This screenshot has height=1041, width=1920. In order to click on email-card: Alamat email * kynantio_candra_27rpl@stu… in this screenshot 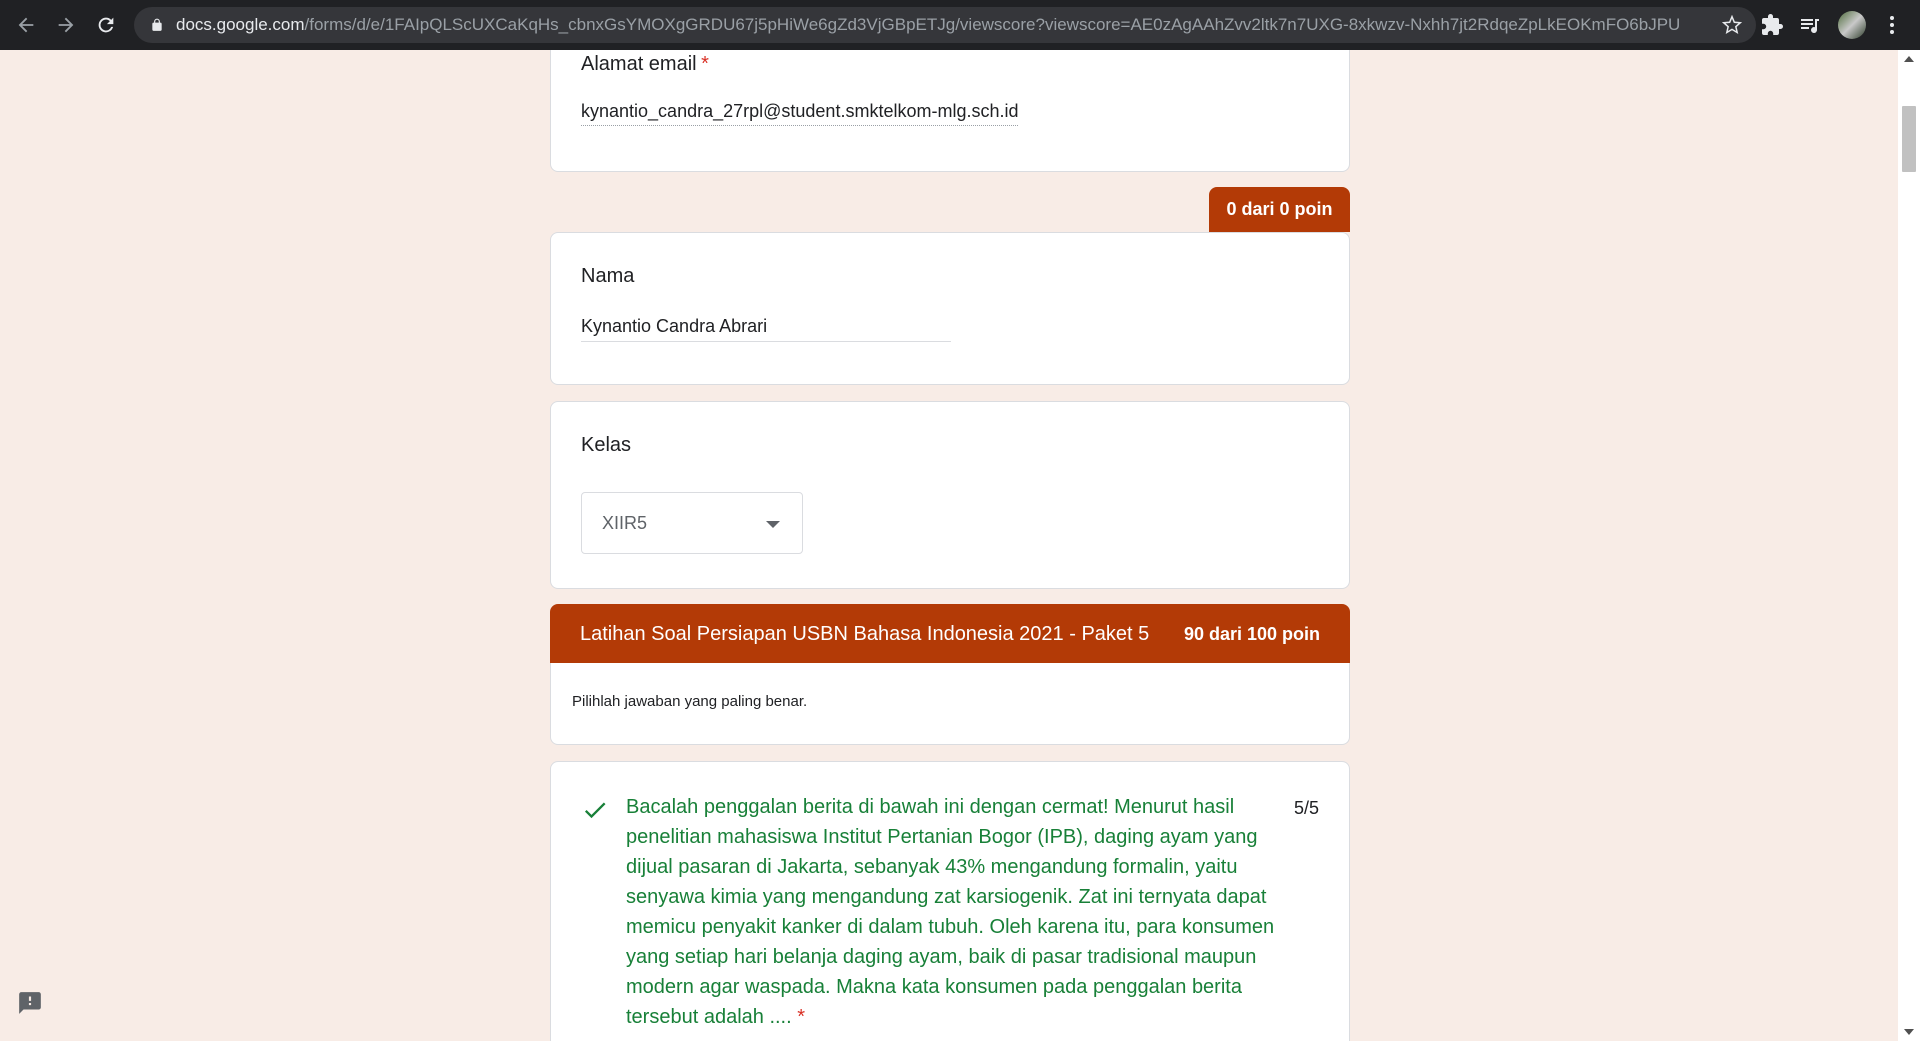, I will do `click(950, 111)`.